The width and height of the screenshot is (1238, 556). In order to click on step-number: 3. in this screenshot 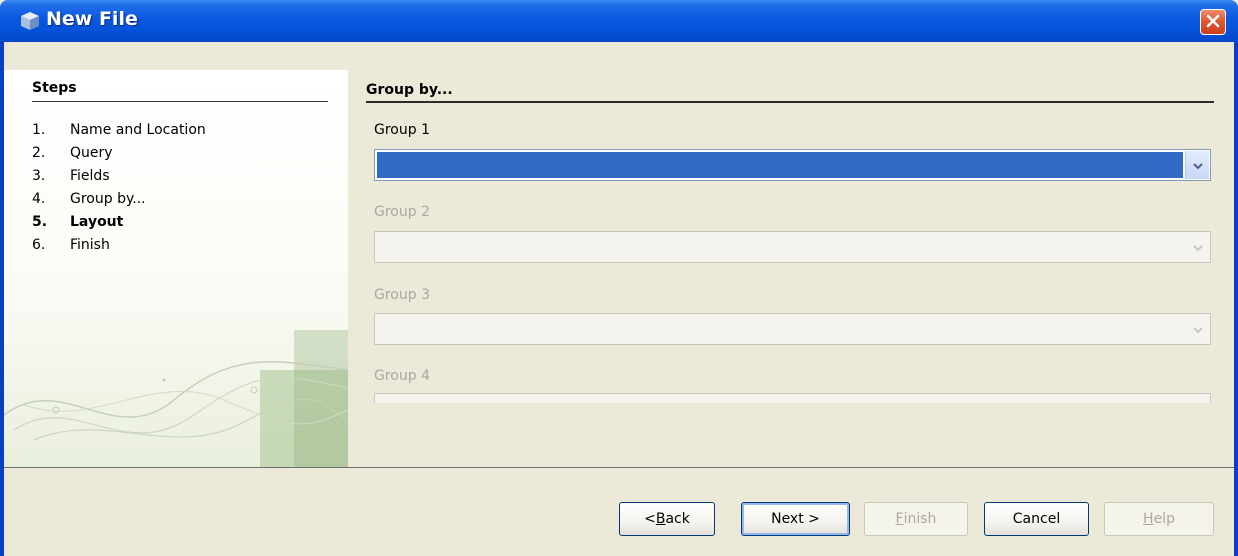, I will do `click(39, 176)`.